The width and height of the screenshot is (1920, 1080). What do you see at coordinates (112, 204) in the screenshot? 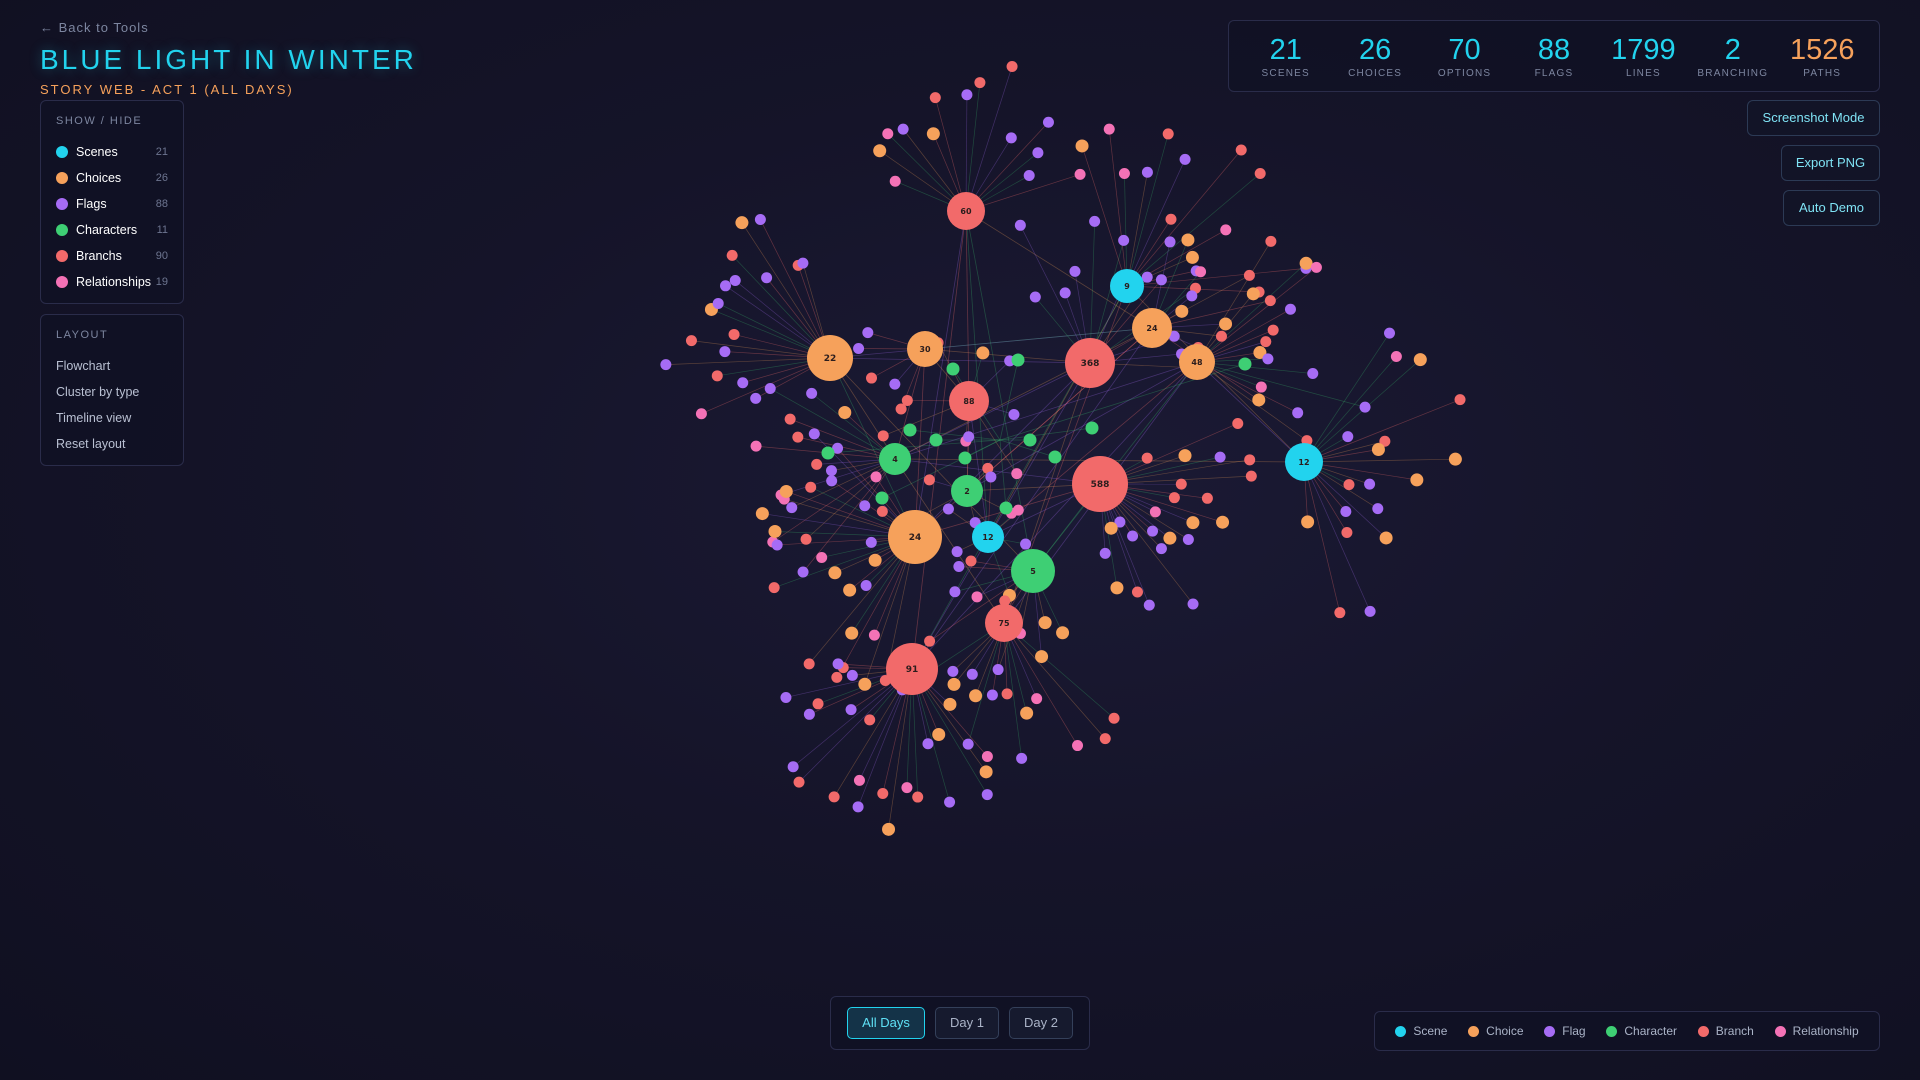
I see `toggle-flags: Flags 88` at bounding box center [112, 204].